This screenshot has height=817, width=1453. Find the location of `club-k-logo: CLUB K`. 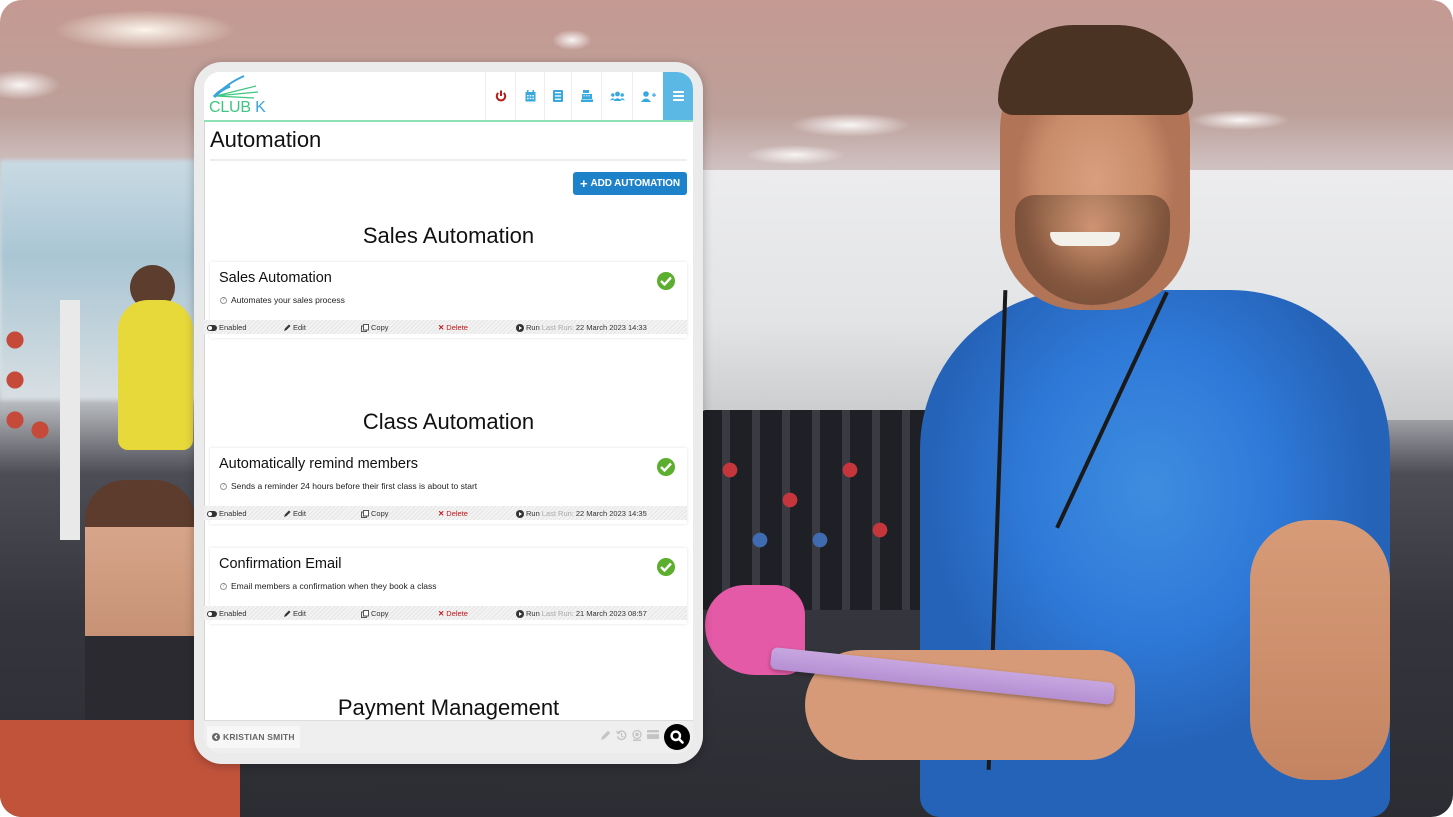

club-k-logo: CLUB K is located at coordinates (243, 96).